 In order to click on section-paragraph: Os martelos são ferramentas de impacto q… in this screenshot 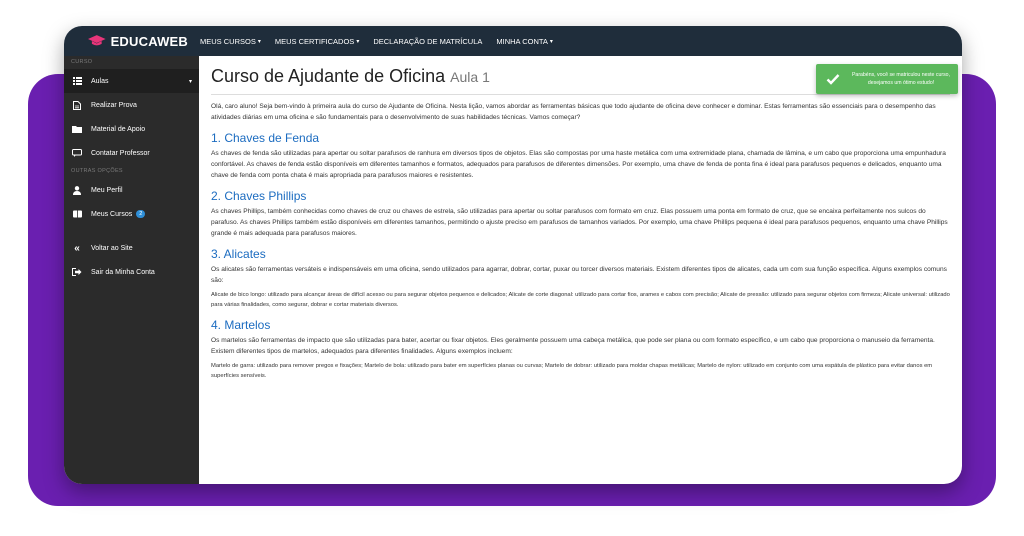, I will do `click(573, 346)`.